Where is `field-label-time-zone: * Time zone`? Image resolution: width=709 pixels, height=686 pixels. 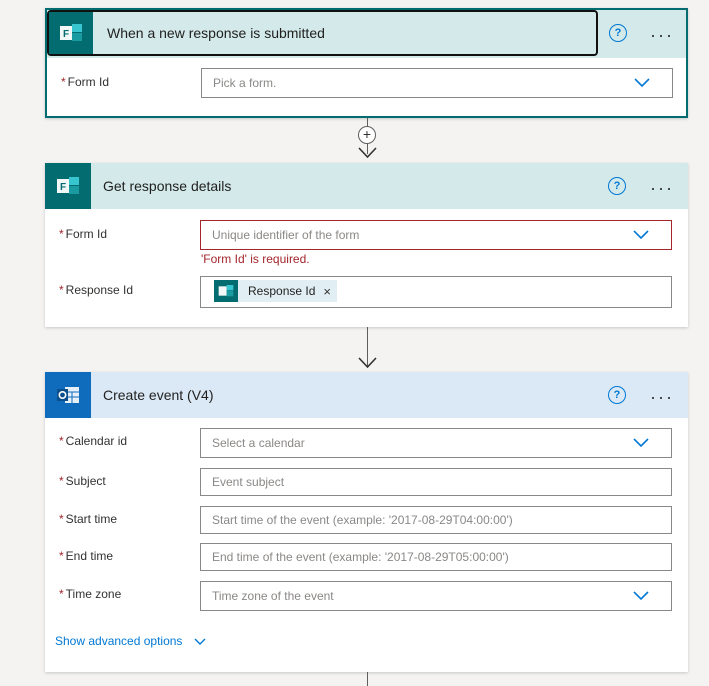 field-label-time-zone: * Time zone is located at coordinates (90, 594).